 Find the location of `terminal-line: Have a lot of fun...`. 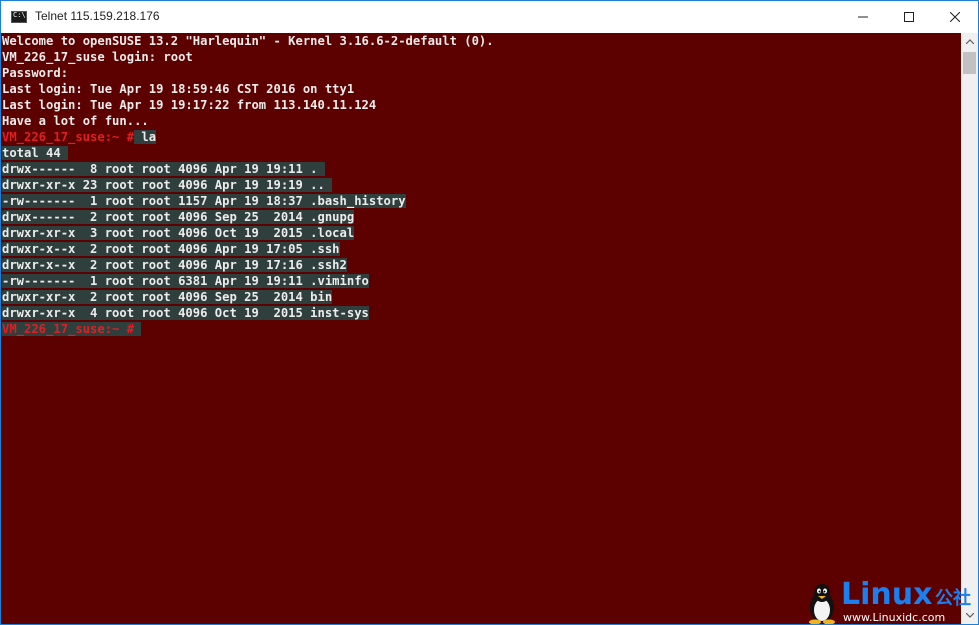

terminal-line: Have a lot of fun... is located at coordinates (75, 121).